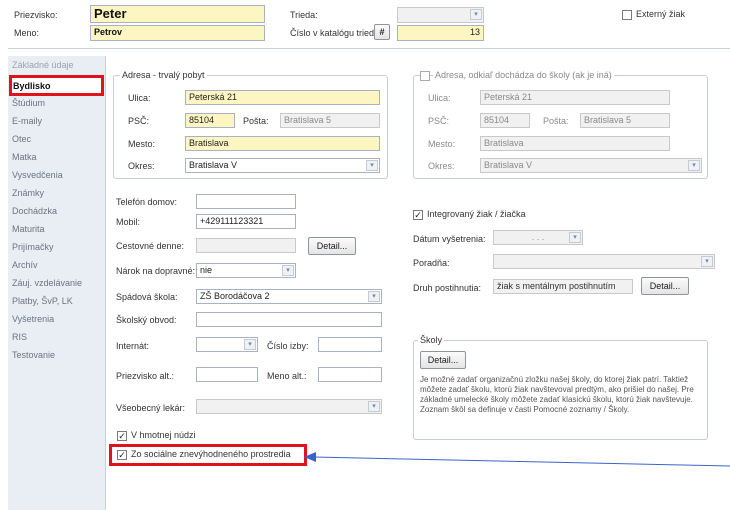  What do you see at coordinates (563, 286) in the screenshot?
I see `disability-field: žiak s mentálnym postihnutím` at bounding box center [563, 286].